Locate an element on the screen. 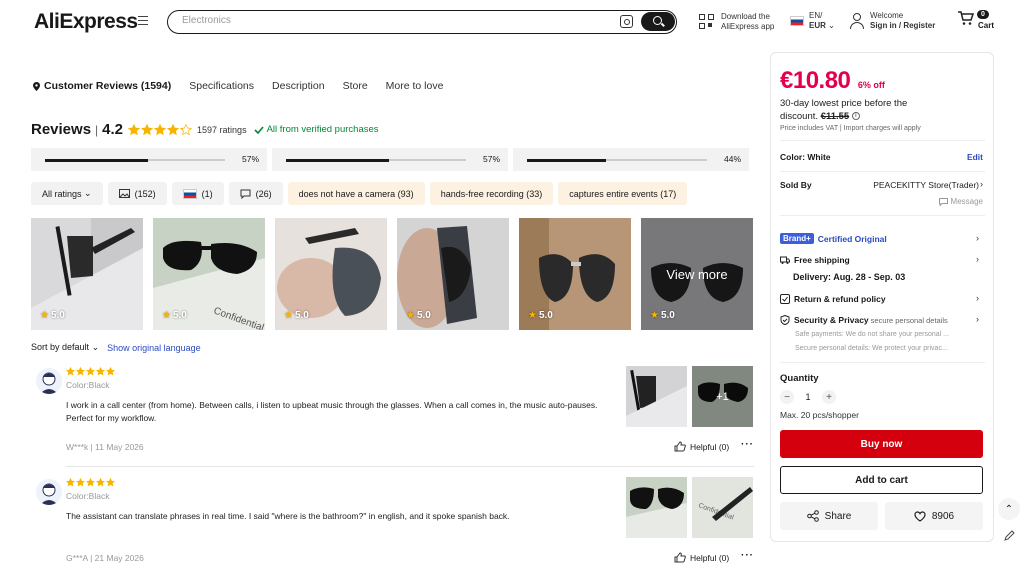  rating-bars: 57% 57% 44% is located at coordinates (392, 159).